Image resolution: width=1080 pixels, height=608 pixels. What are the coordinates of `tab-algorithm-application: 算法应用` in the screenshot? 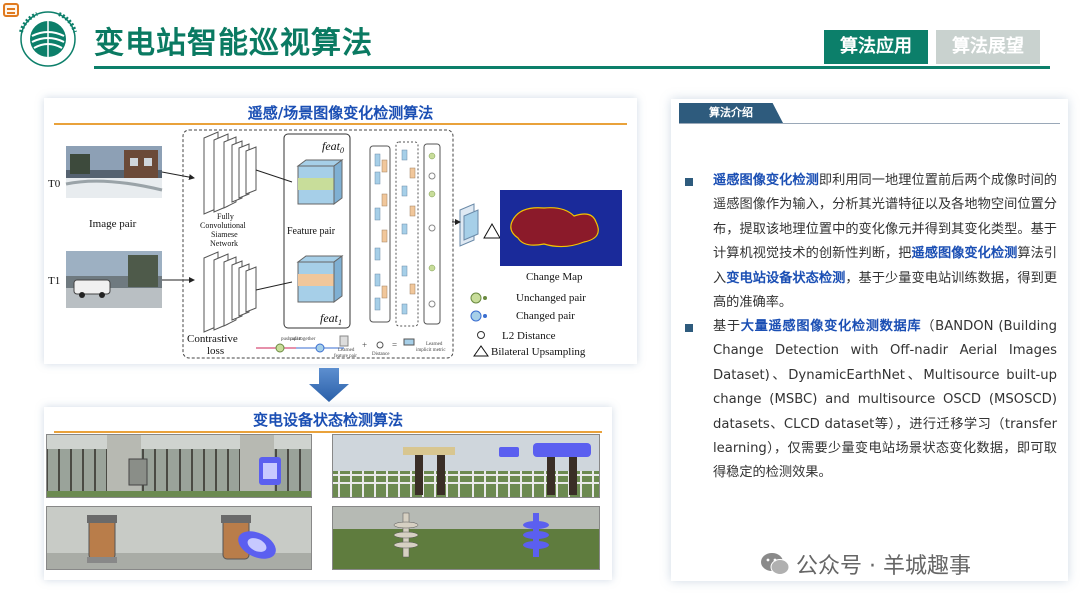 It's located at (876, 47).